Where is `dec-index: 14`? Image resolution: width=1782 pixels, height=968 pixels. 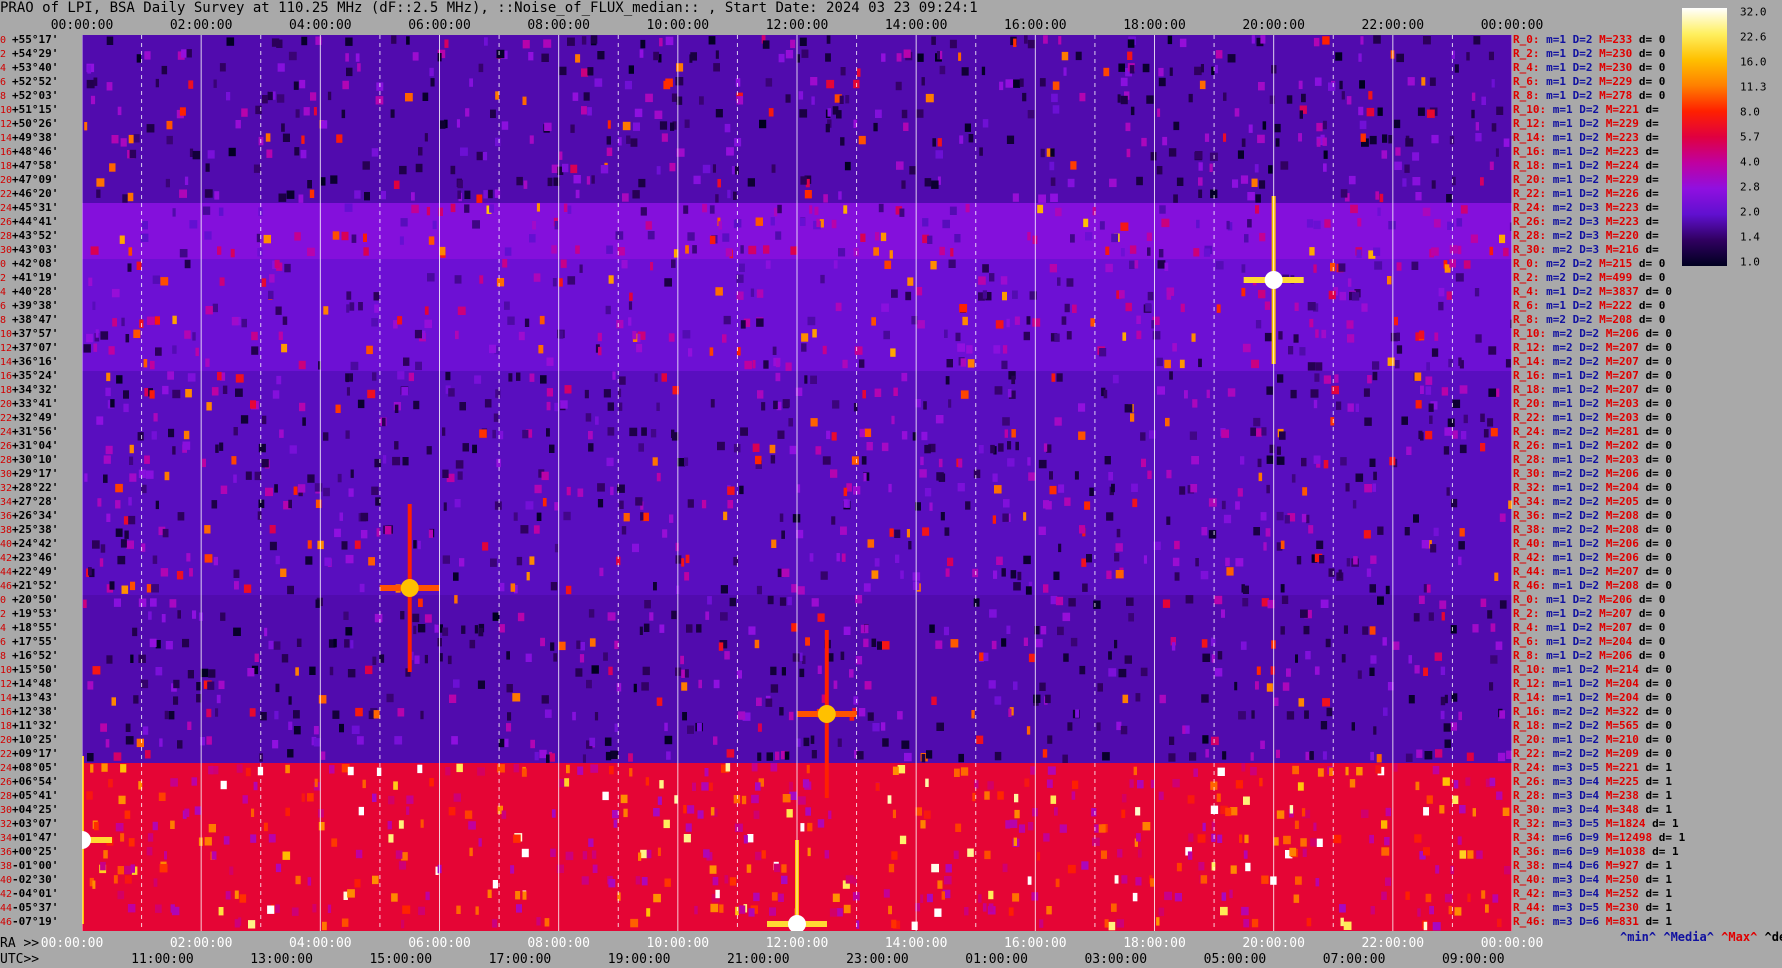
dec-index: 14 is located at coordinates (6, 698).